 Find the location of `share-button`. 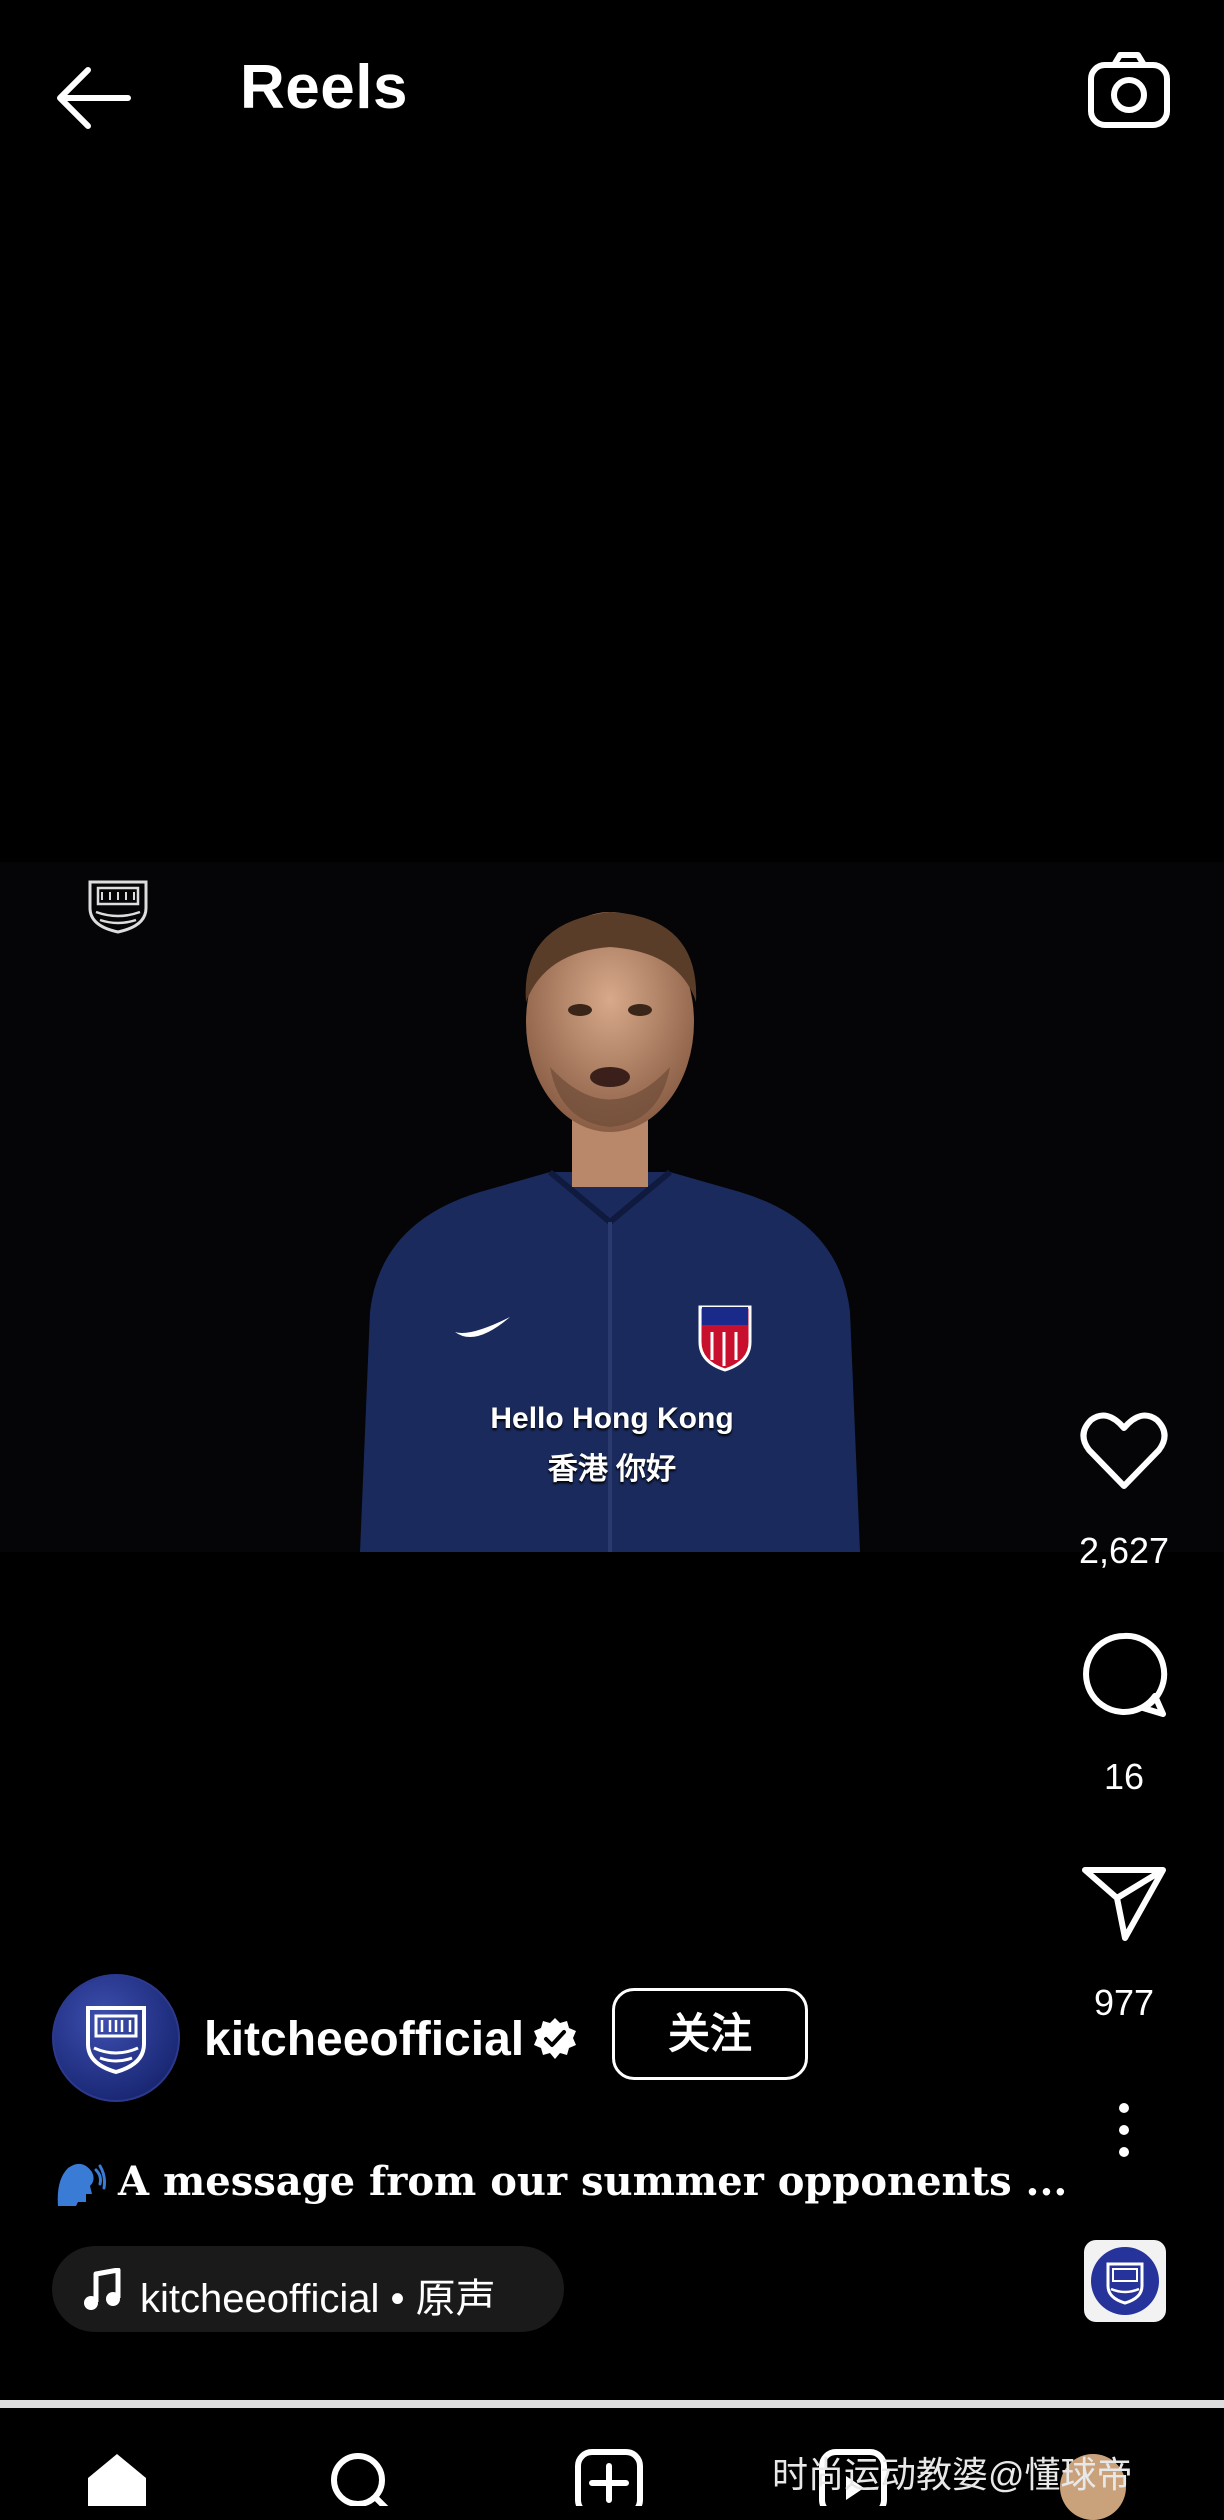

share-button is located at coordinates (1124, 1904).